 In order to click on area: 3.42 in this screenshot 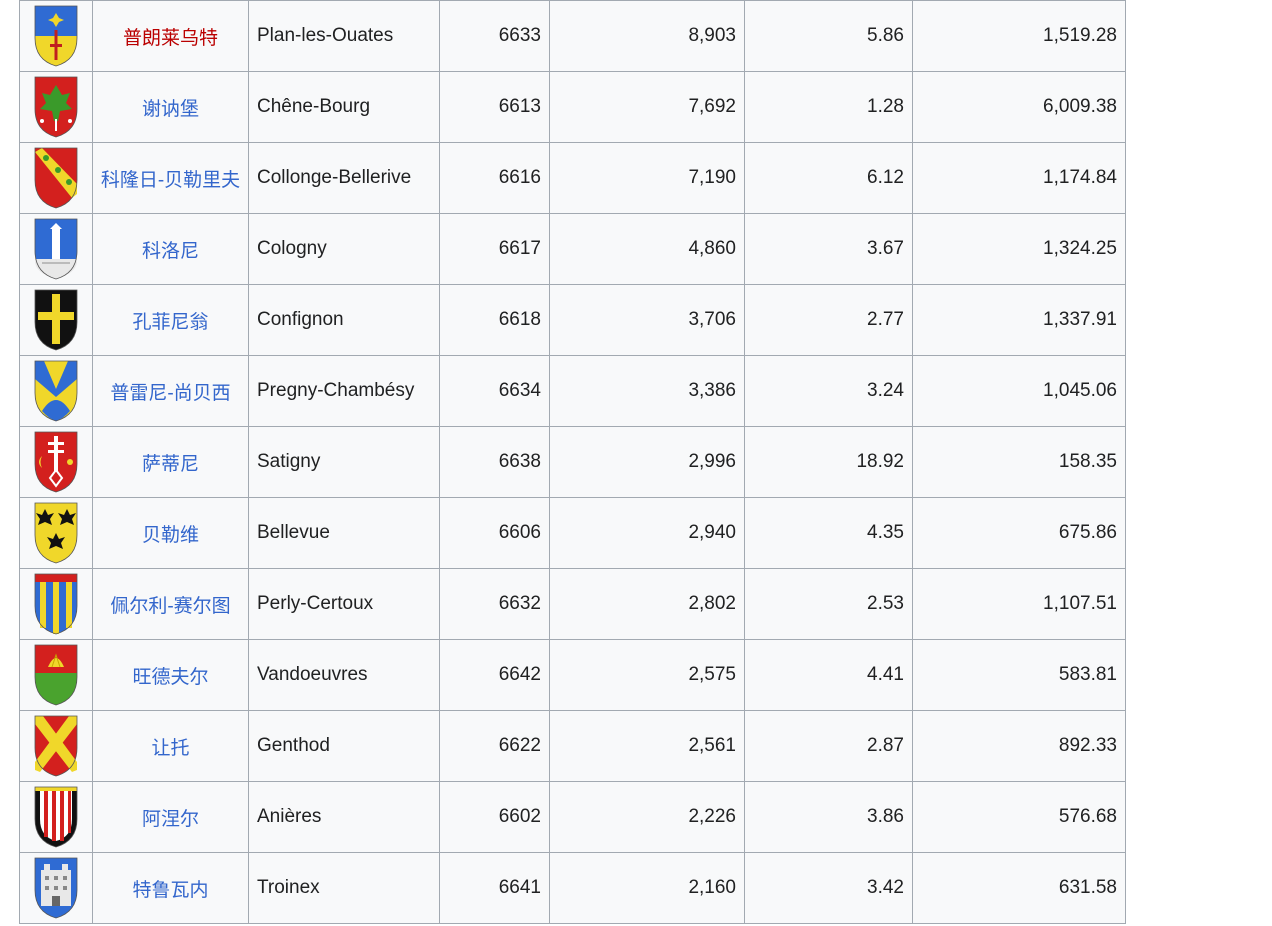, I will do `click(828, 888)`.